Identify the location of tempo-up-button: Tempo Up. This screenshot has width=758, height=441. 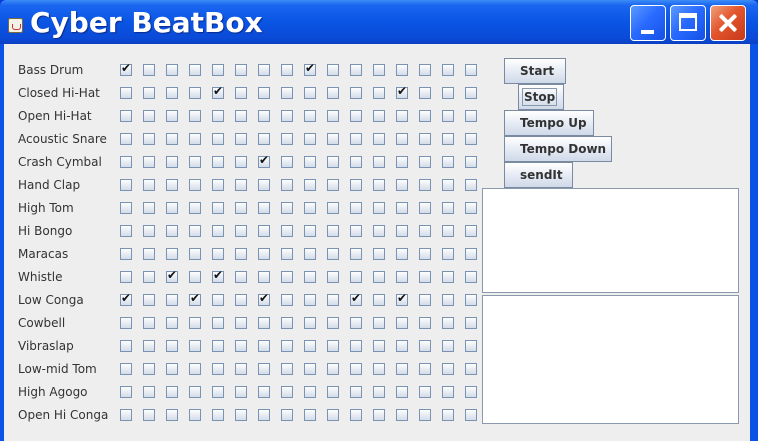
(549, 123).